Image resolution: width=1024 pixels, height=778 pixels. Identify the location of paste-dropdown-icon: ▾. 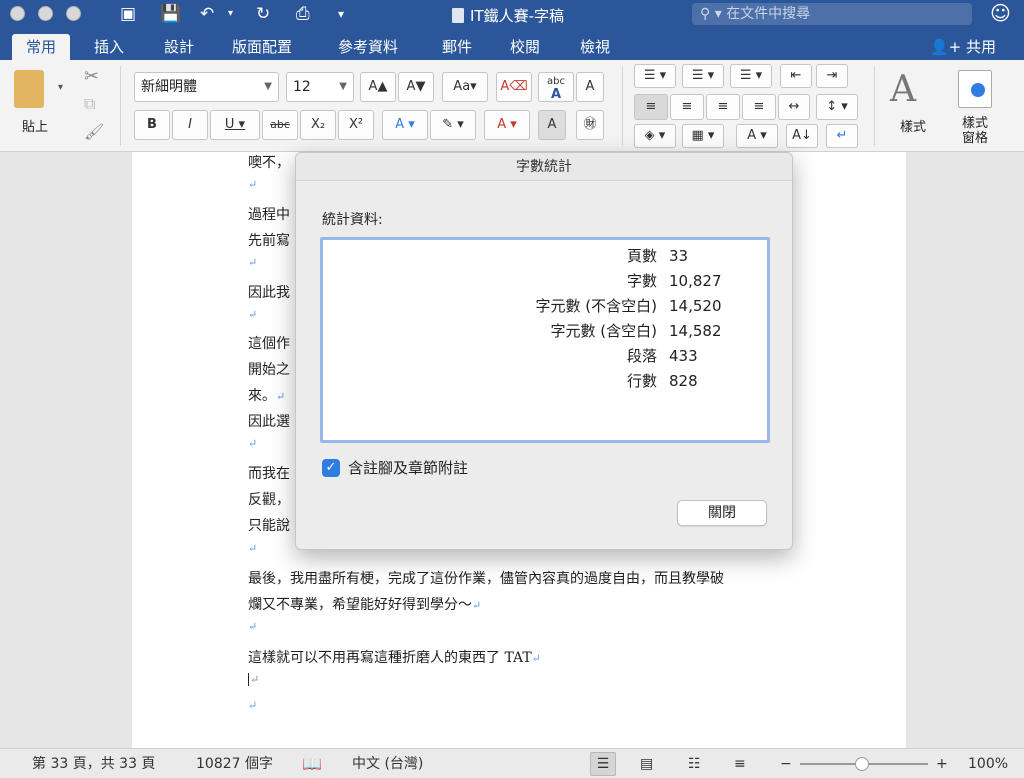
(60, 87).